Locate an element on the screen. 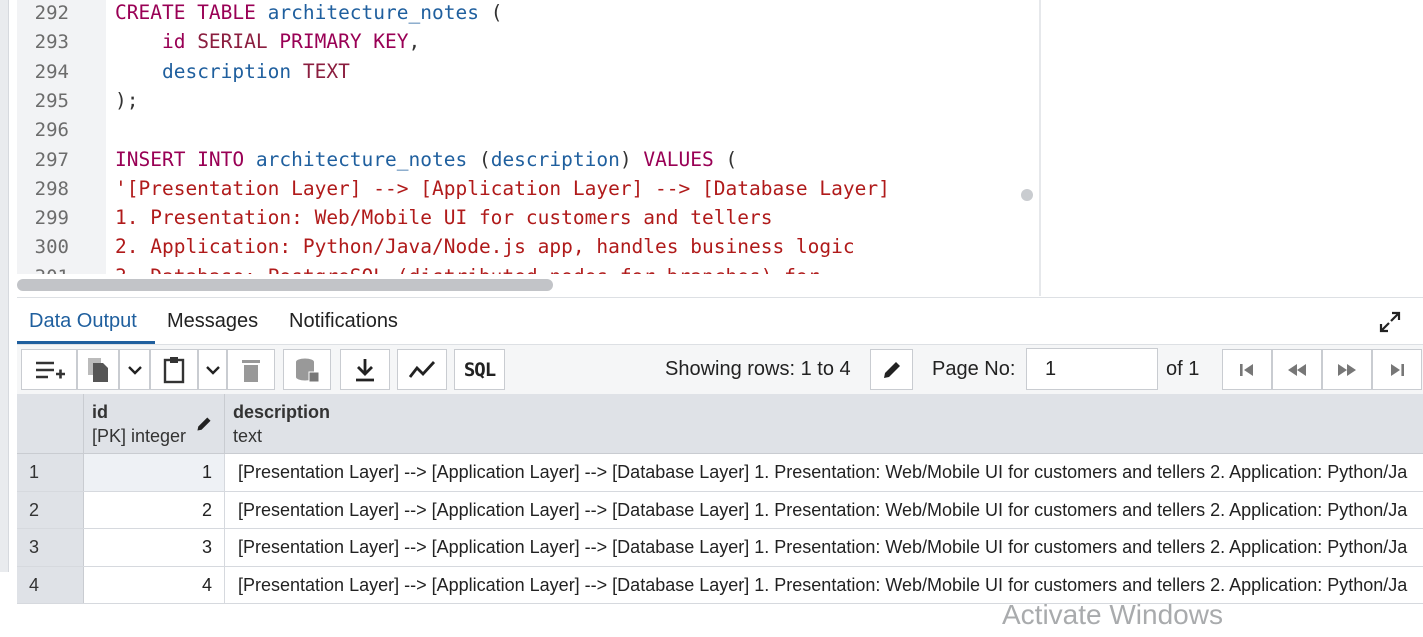  page-number-input is located at coordinates (1092, 369).